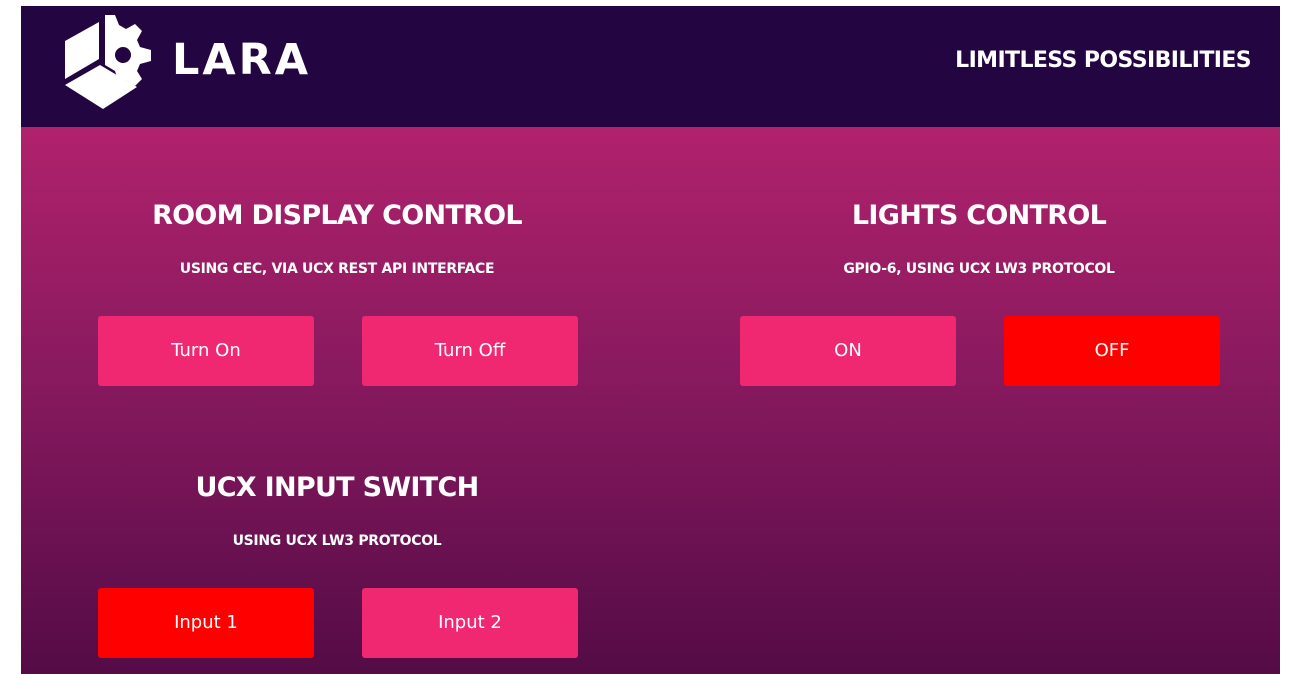  I want to click on turn-off-button: Turn Off, so click(470, 351).